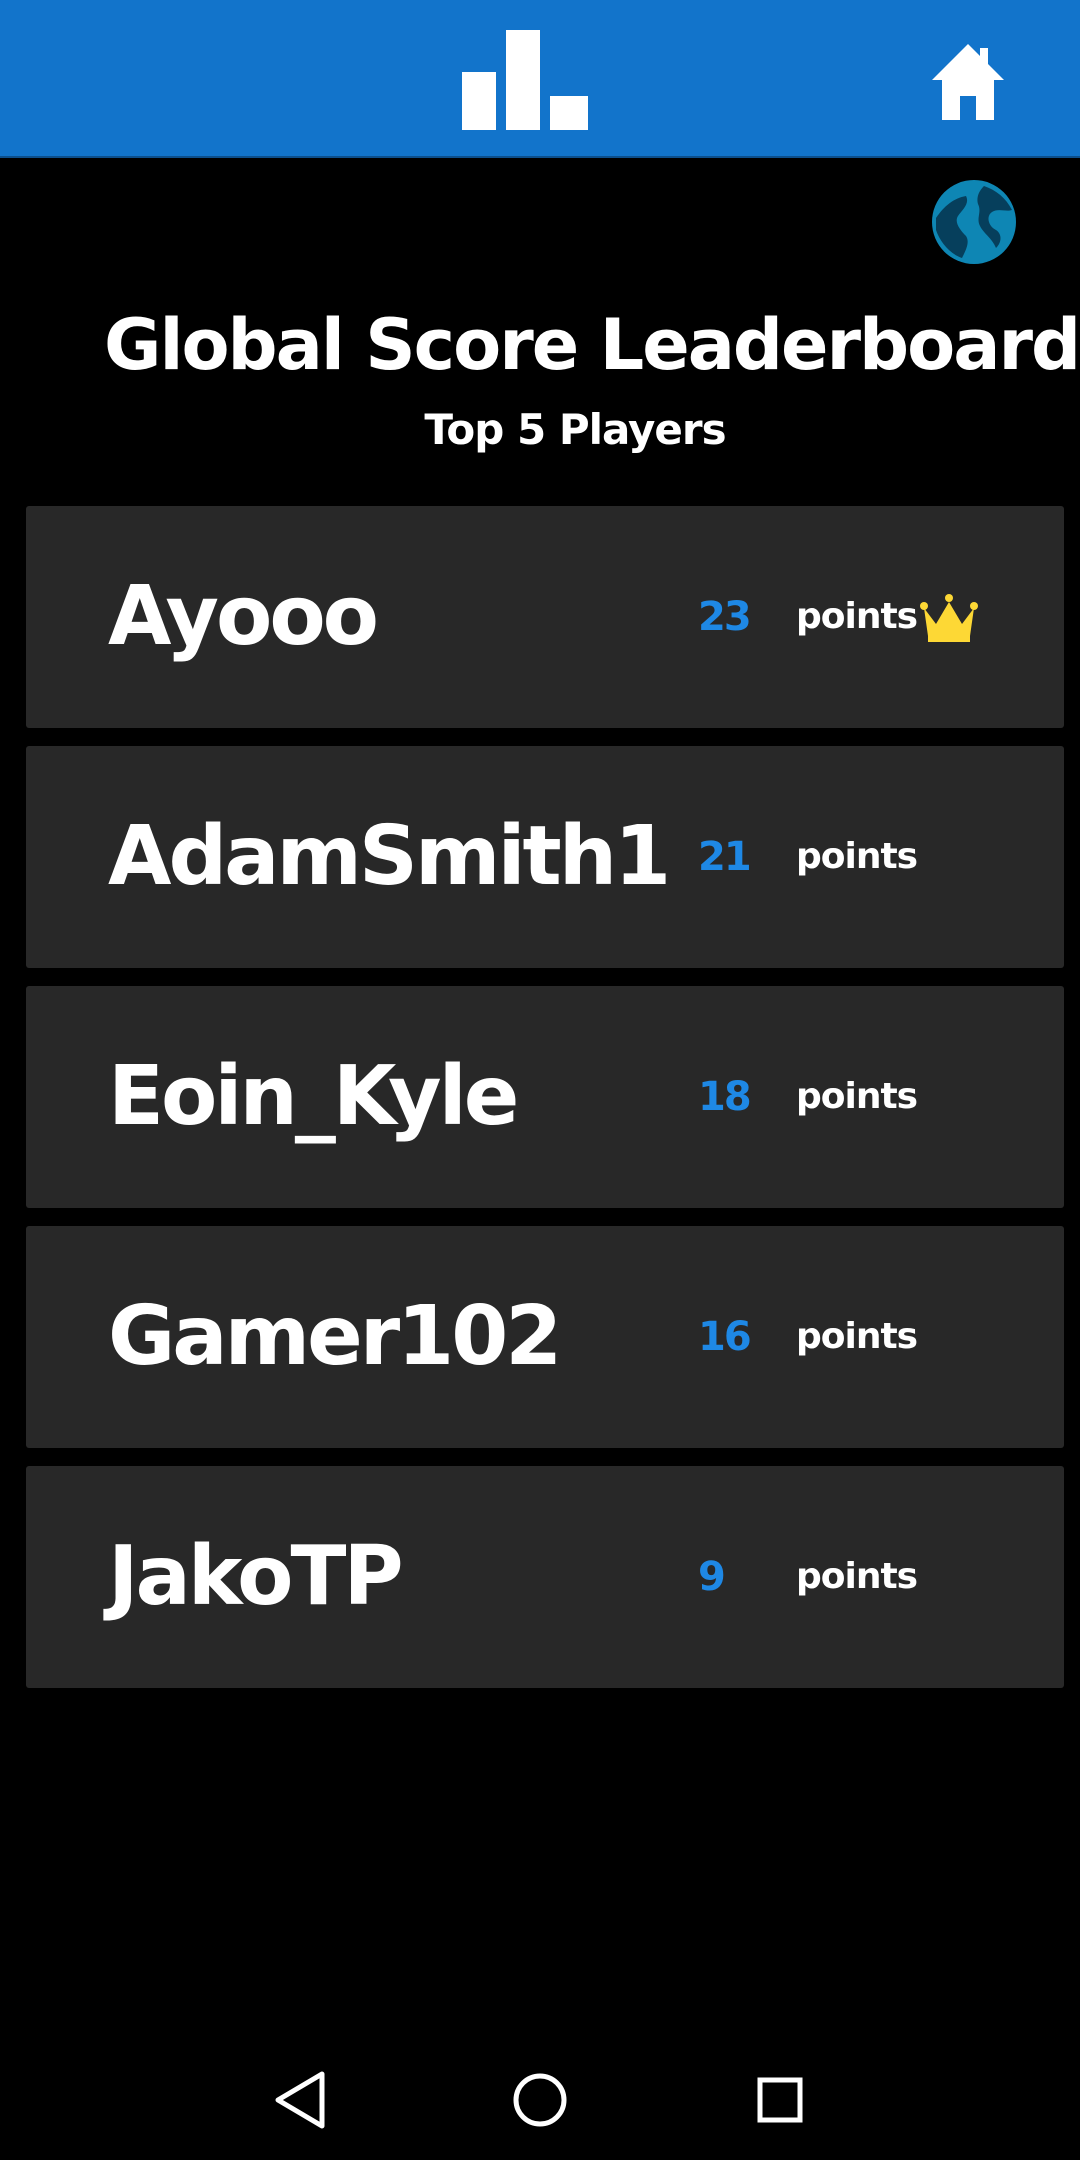 The height and width of the screenshot is (2160, 1080). I want to click on recents-square-icon, so click(780, 2100).